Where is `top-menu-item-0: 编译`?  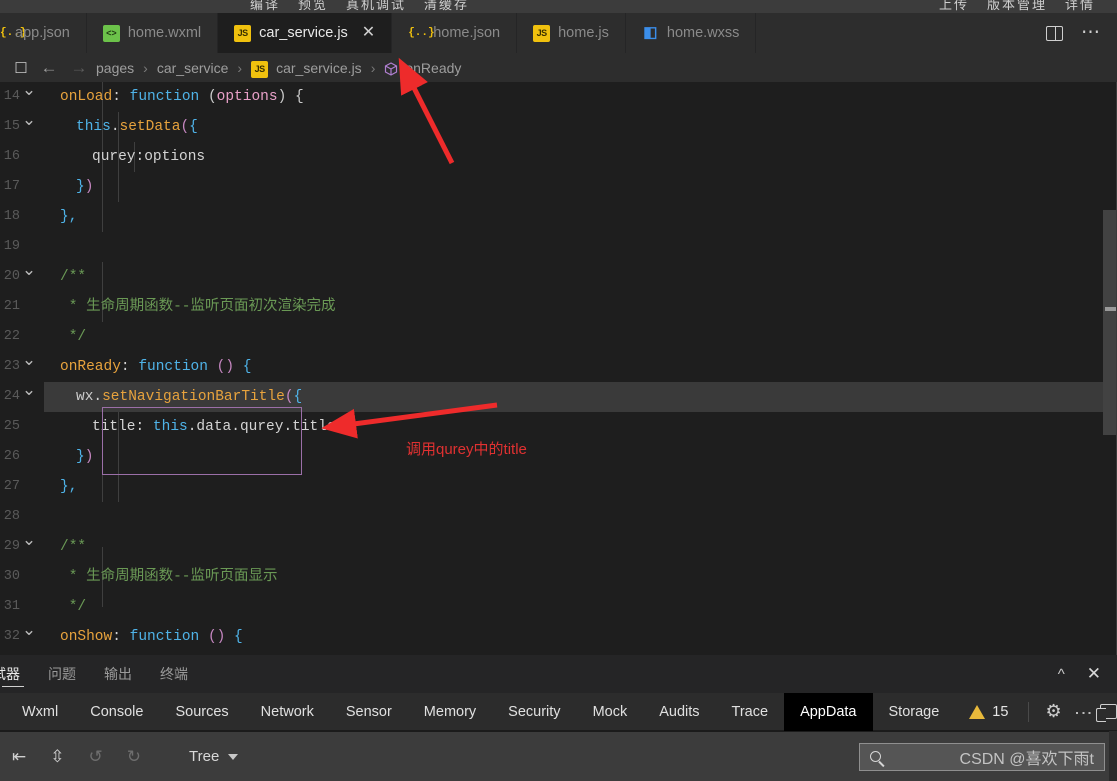 top-menu-item-0: 编译 is located at coordinates (265, 6).